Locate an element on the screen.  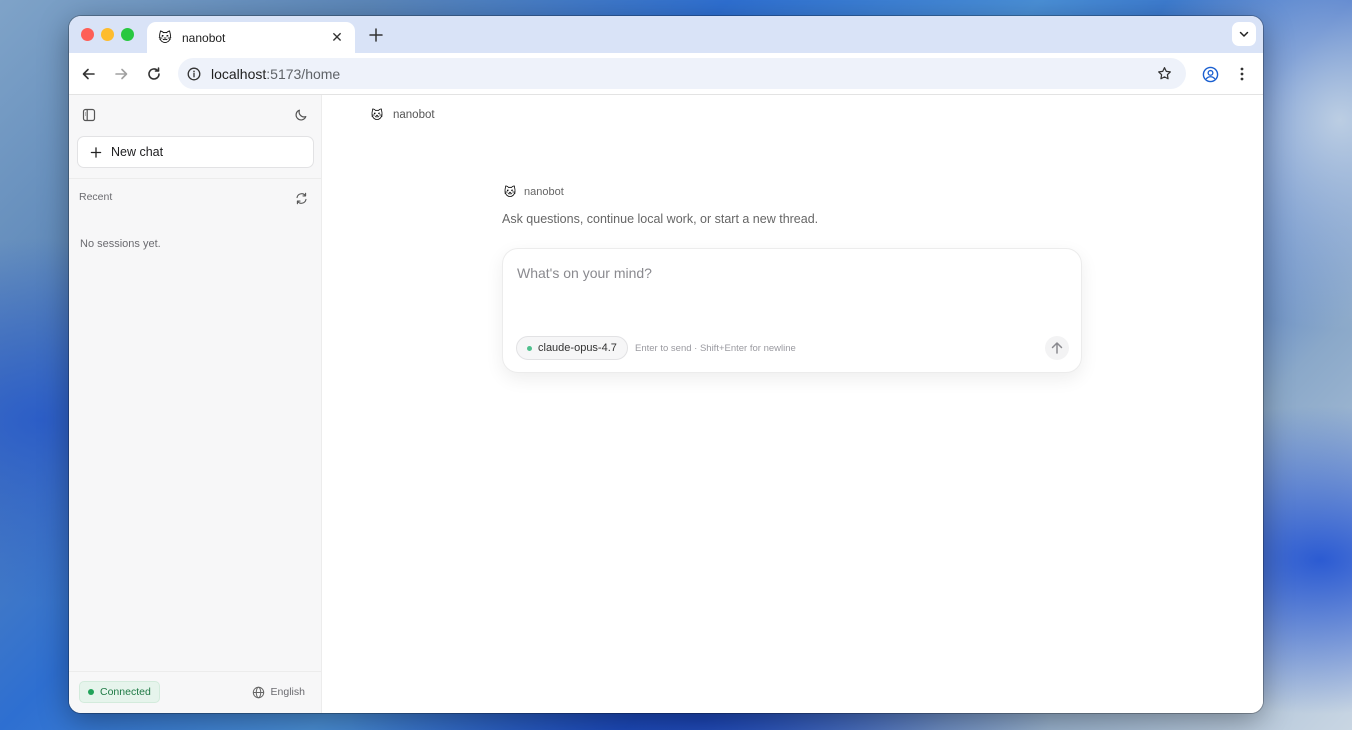
more-vertical-icon is located at coordinates (1242, 74).